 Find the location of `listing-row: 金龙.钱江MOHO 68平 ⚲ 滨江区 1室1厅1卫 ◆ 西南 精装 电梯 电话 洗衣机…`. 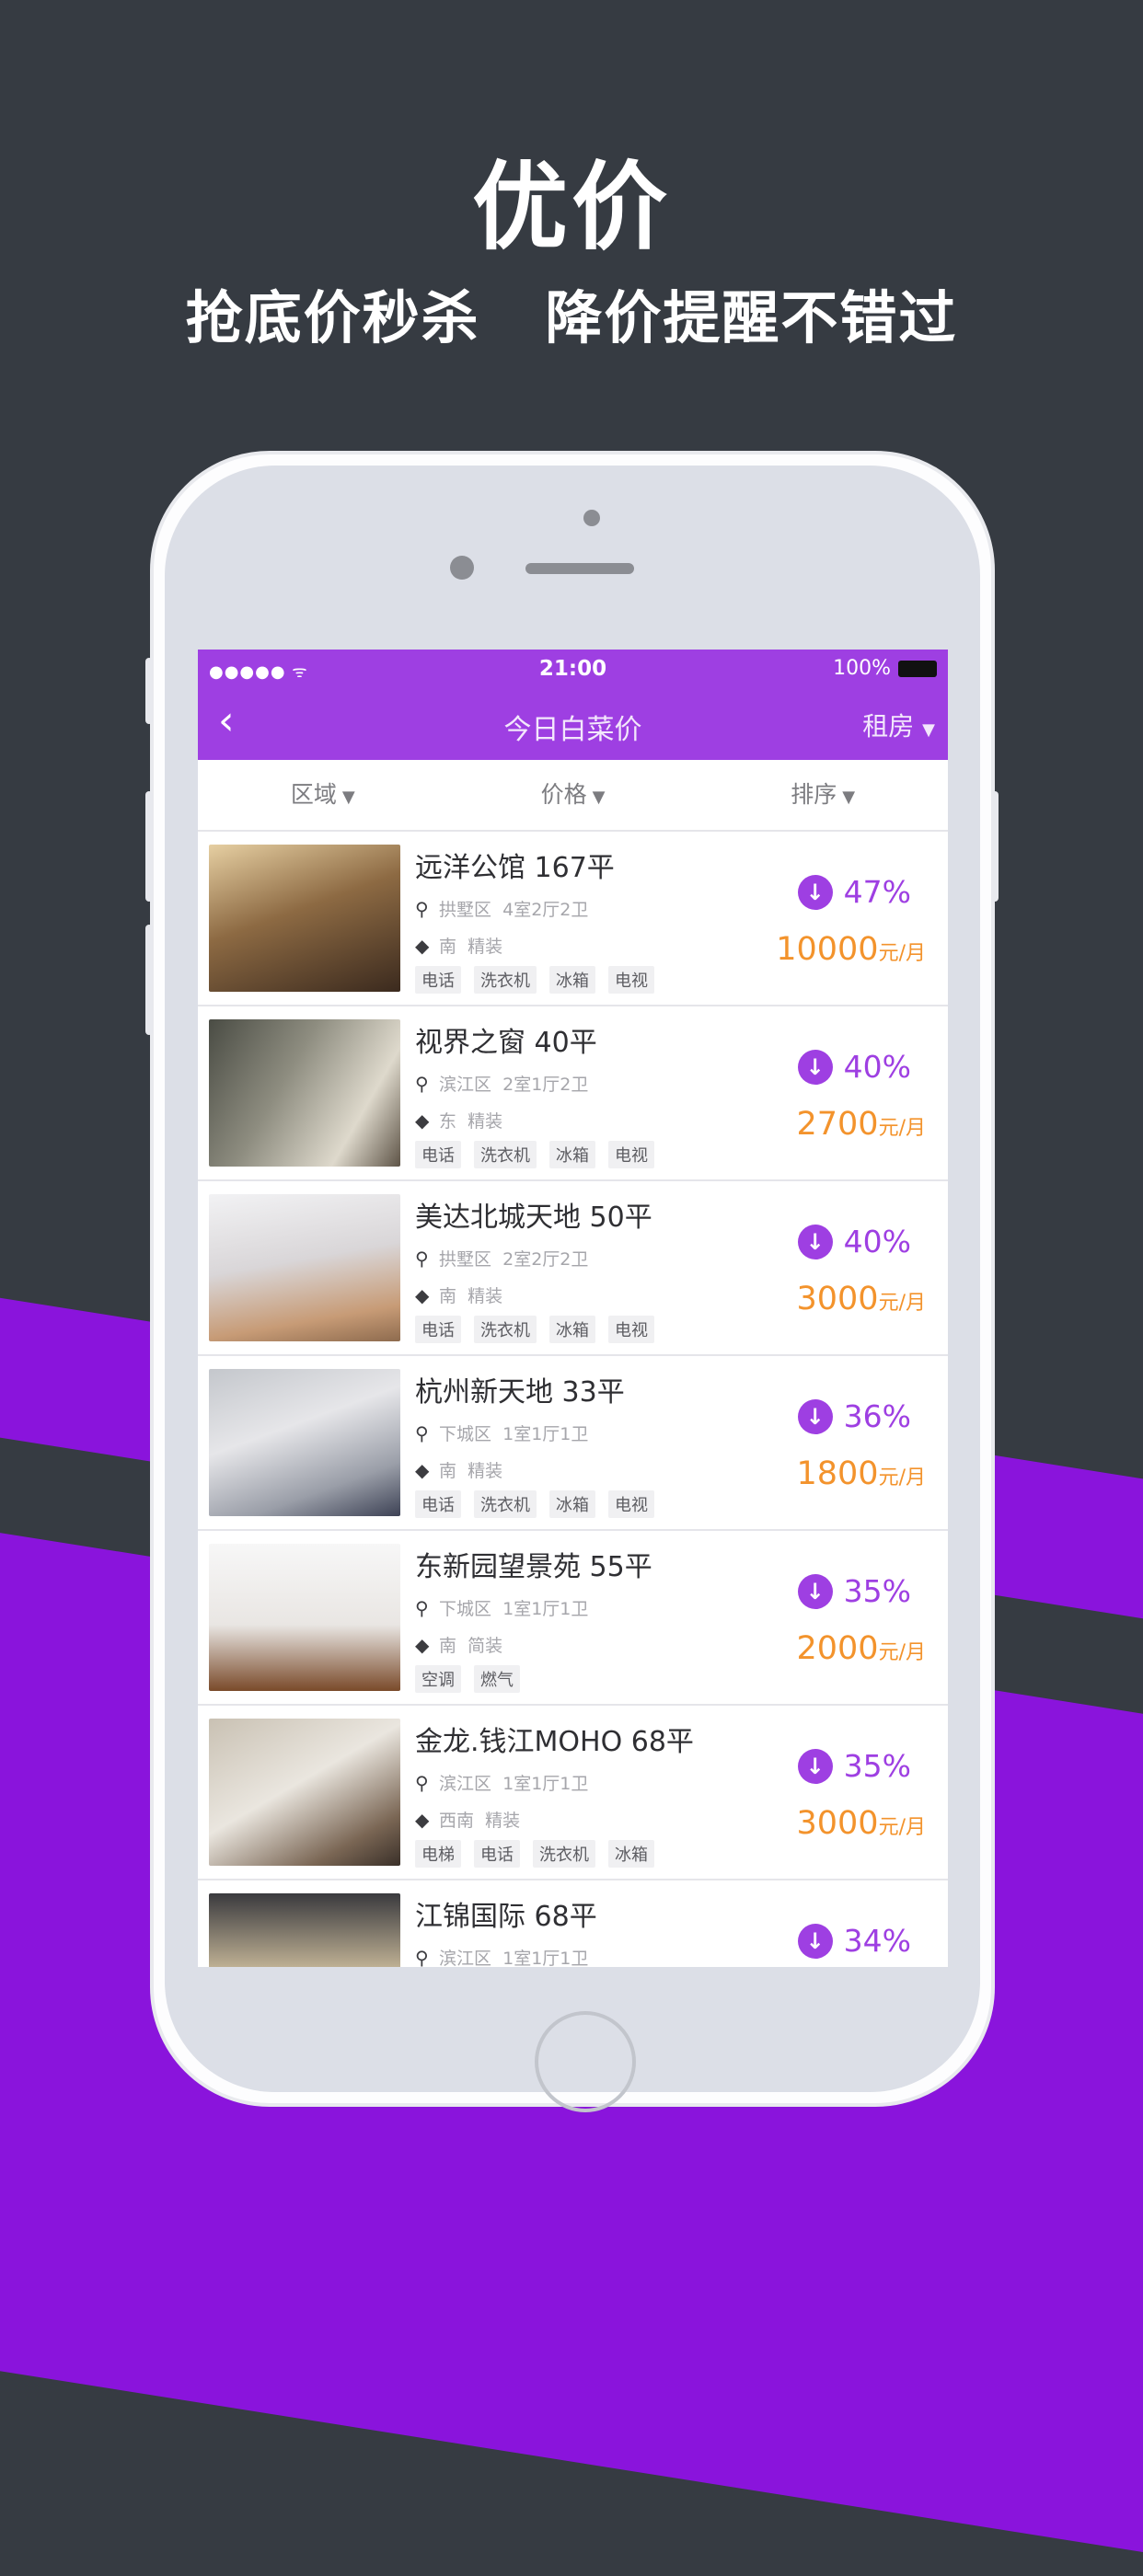

listing-row: 金龙.钱江MOHO 68平 ⚲ 滨江区 1室1厅1卫 ◆ 西南 精装 电梯 电话 洗衣机… is located at coordinates (573, 1793).